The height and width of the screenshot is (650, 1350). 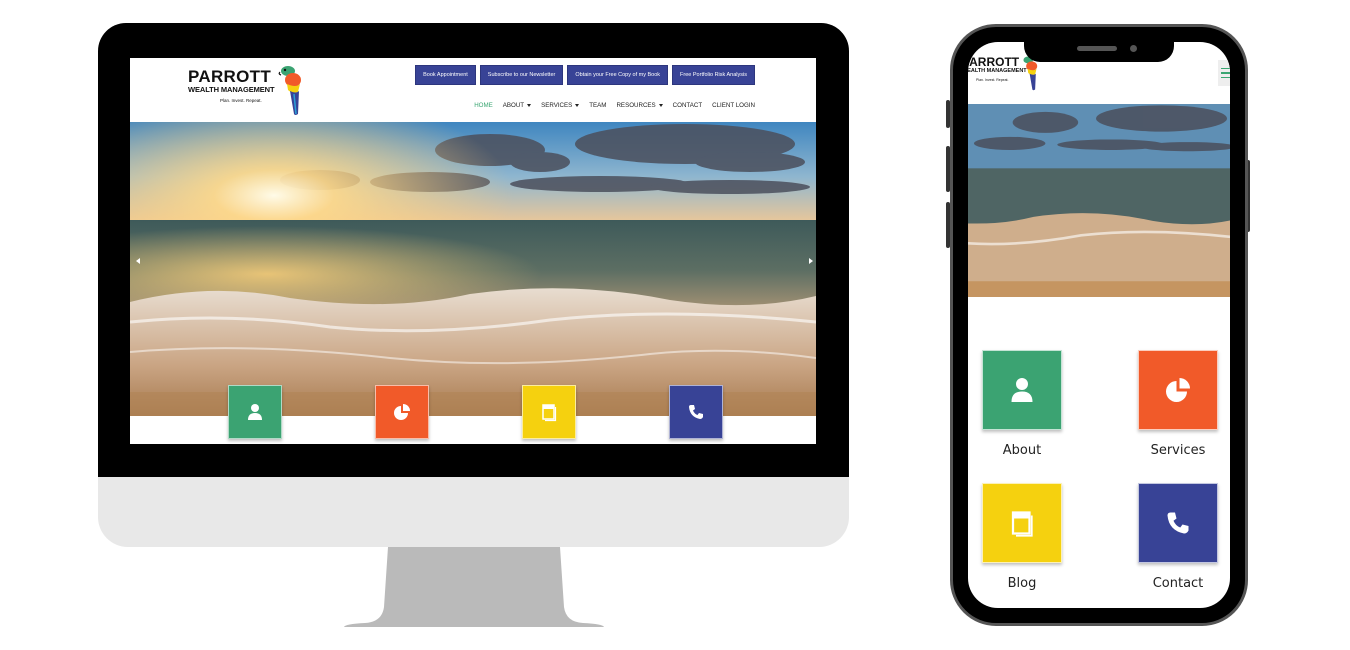 I want to click on mobile-contact-item: Contact, so click(x=1178, y=537).